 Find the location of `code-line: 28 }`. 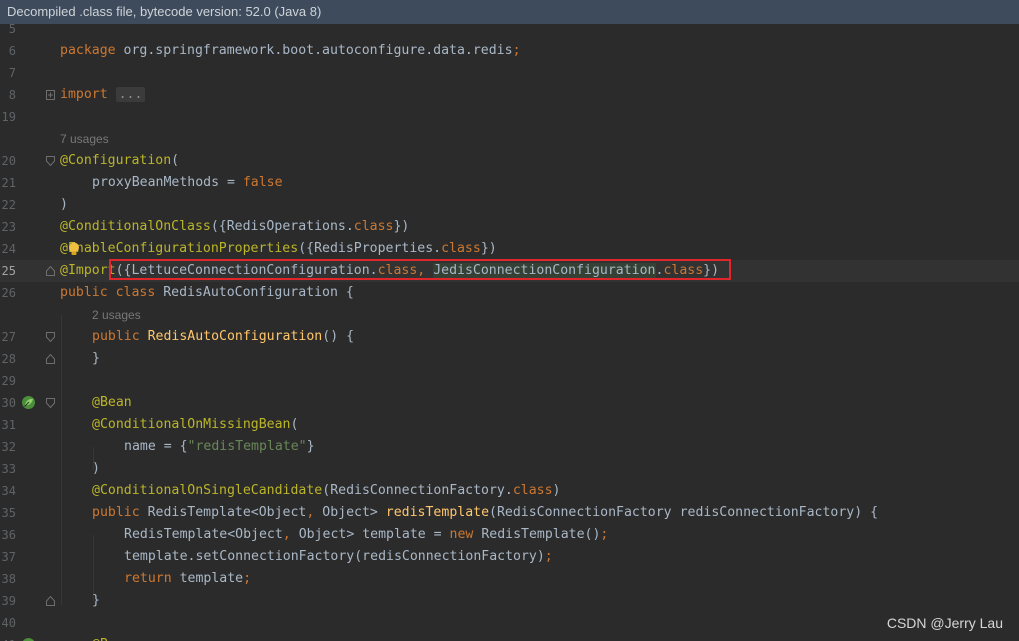

code-line: 28 } is located at coordinates (509, 359).